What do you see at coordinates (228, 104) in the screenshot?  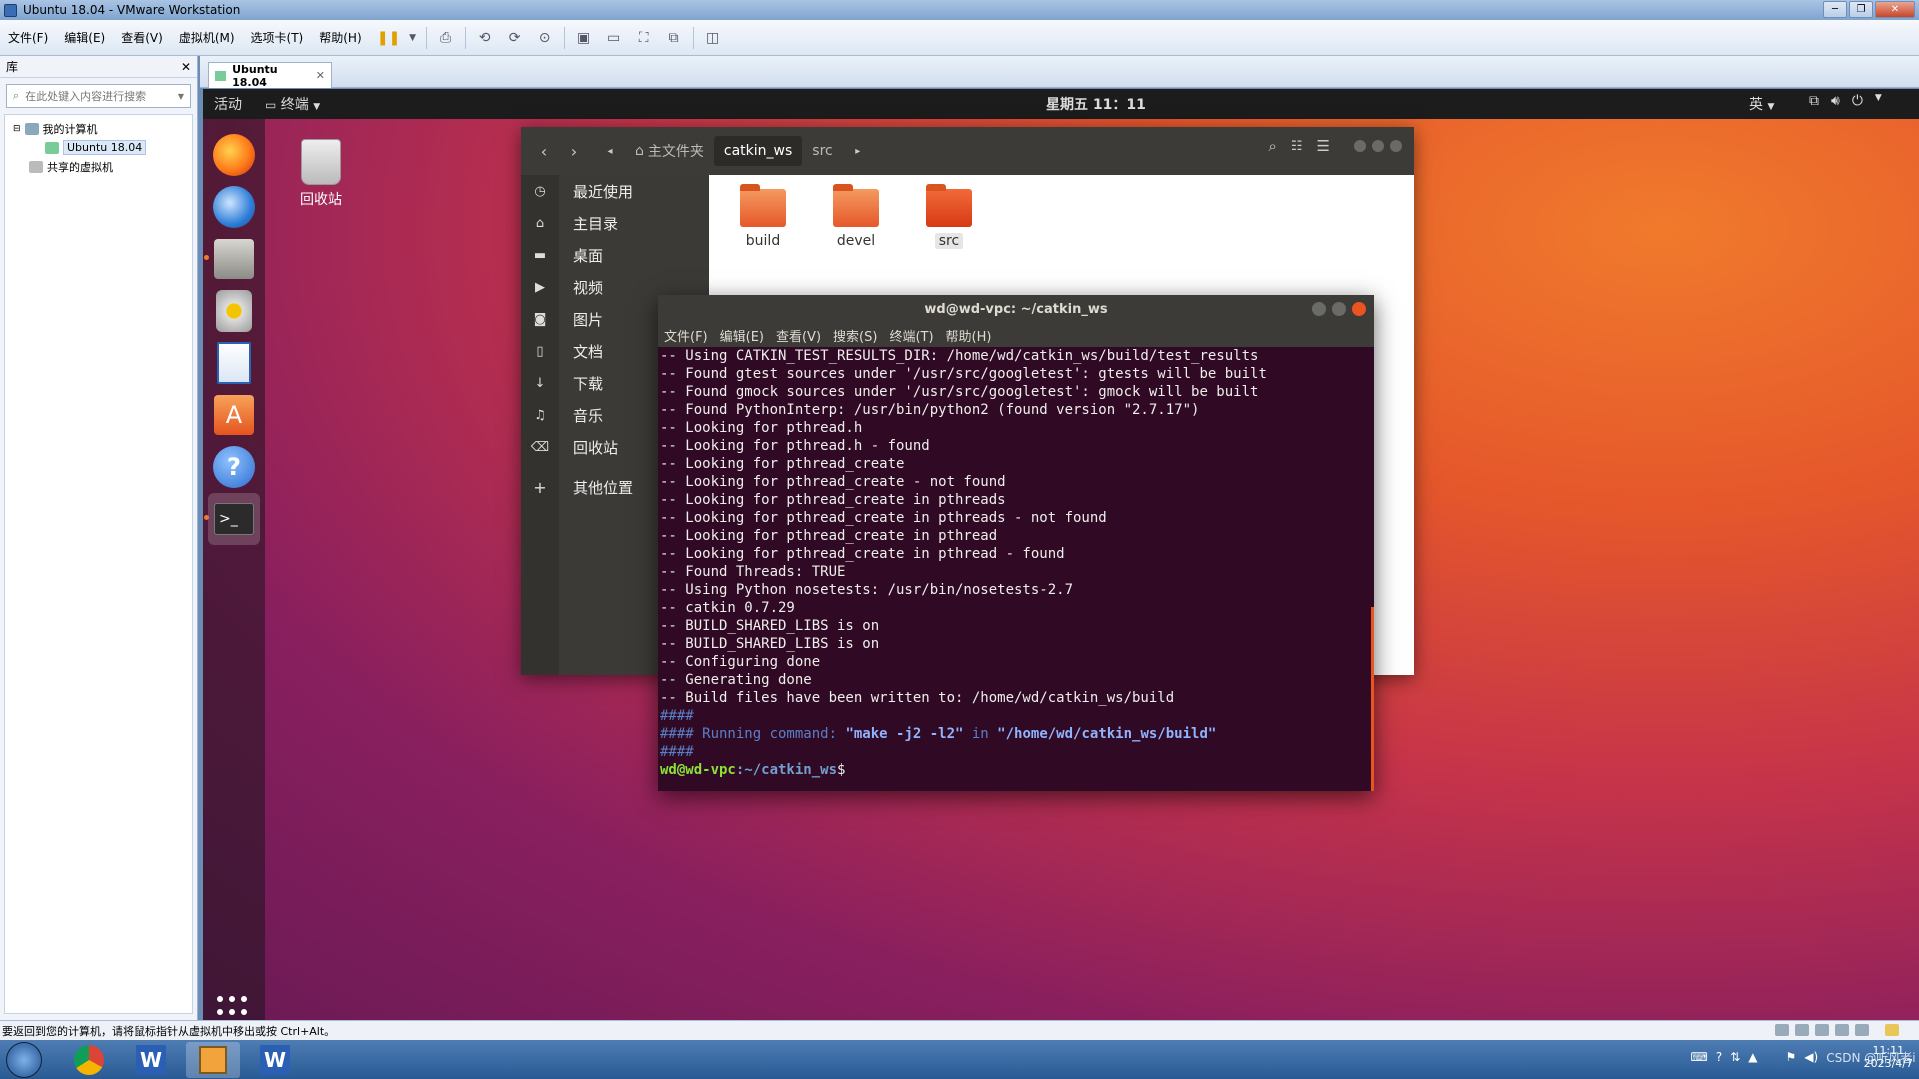 I see `activities-button: 活动` at bounding box center [228, 104].